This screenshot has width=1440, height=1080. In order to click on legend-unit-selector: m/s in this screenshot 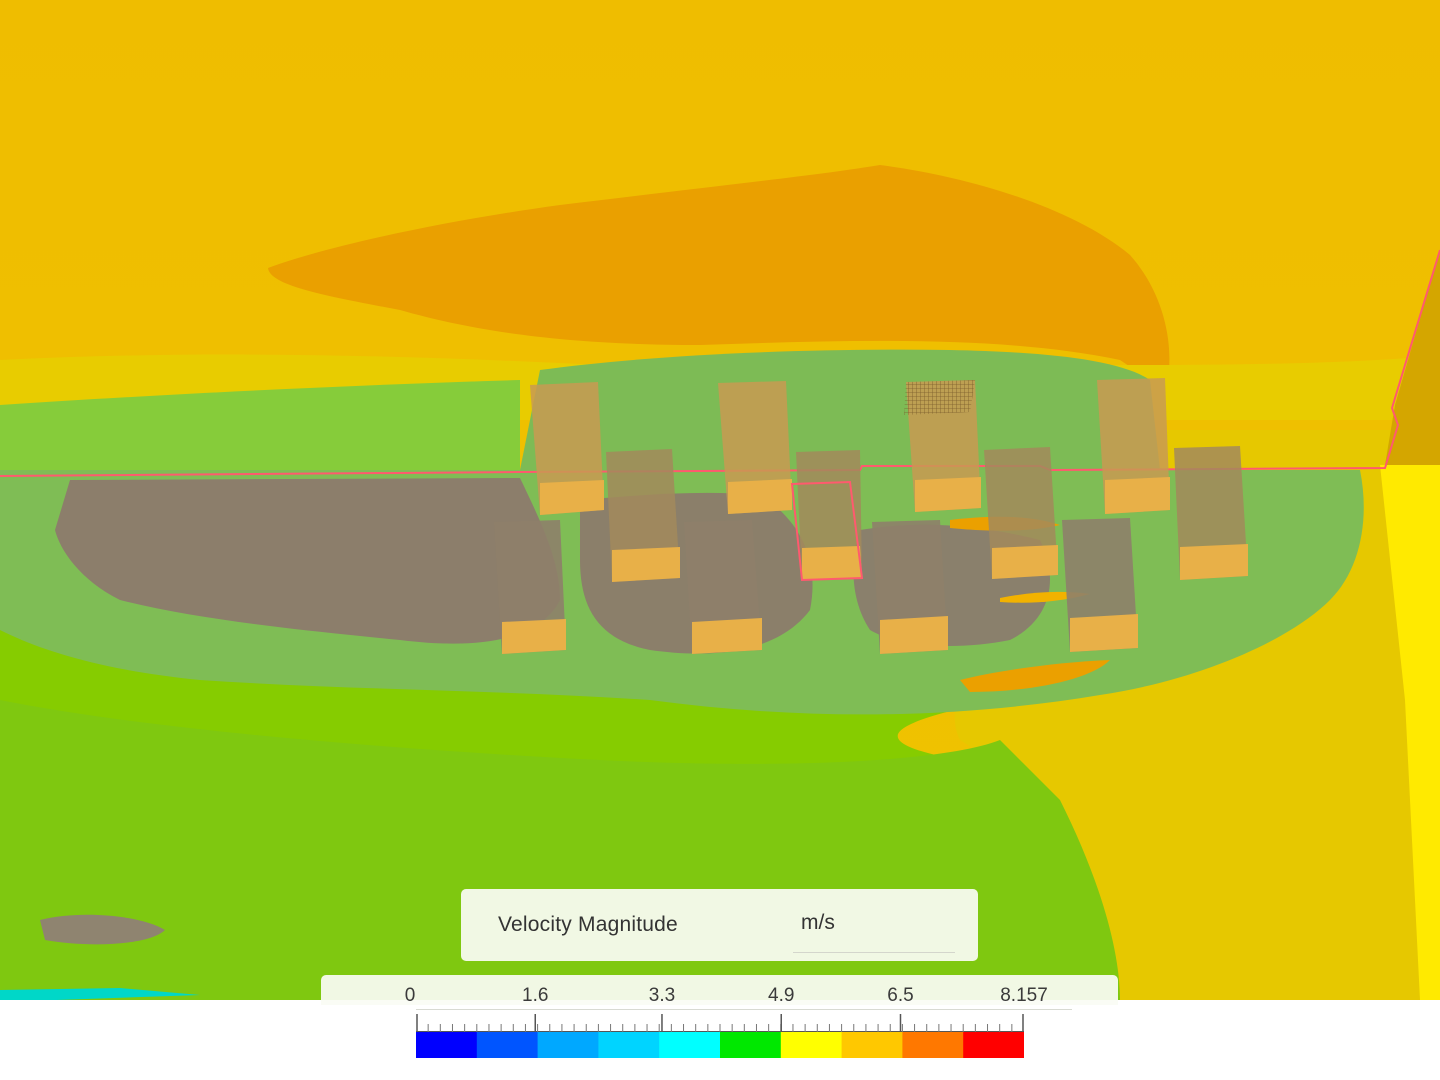, I will do `click(874, 932)`.